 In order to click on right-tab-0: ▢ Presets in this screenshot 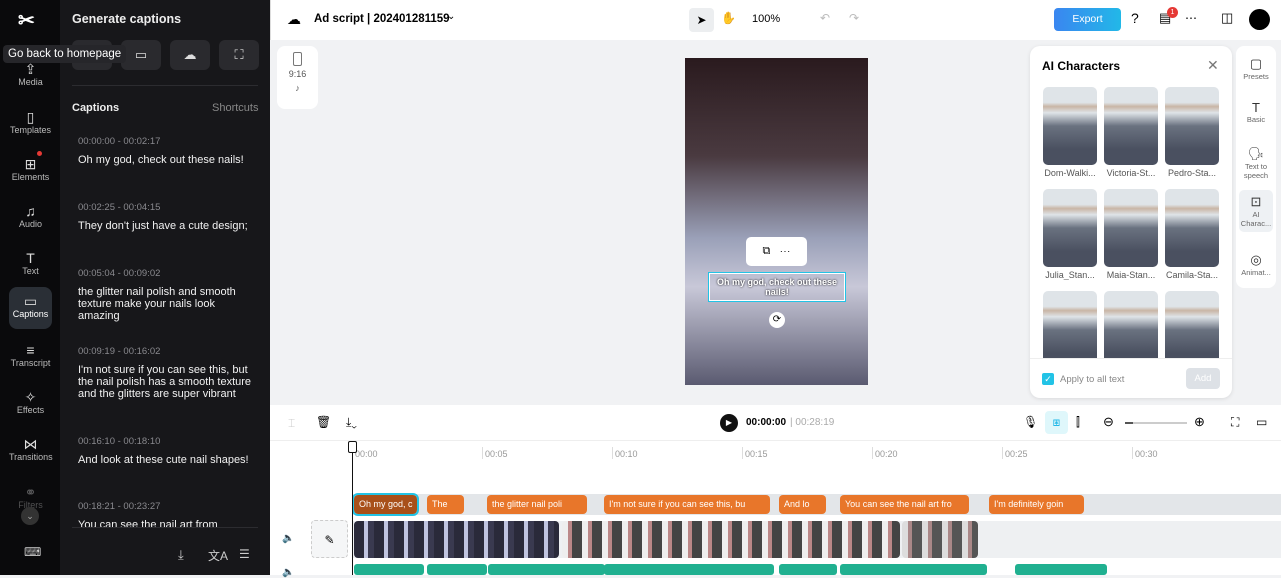, I will do `click(1256, 68)`.